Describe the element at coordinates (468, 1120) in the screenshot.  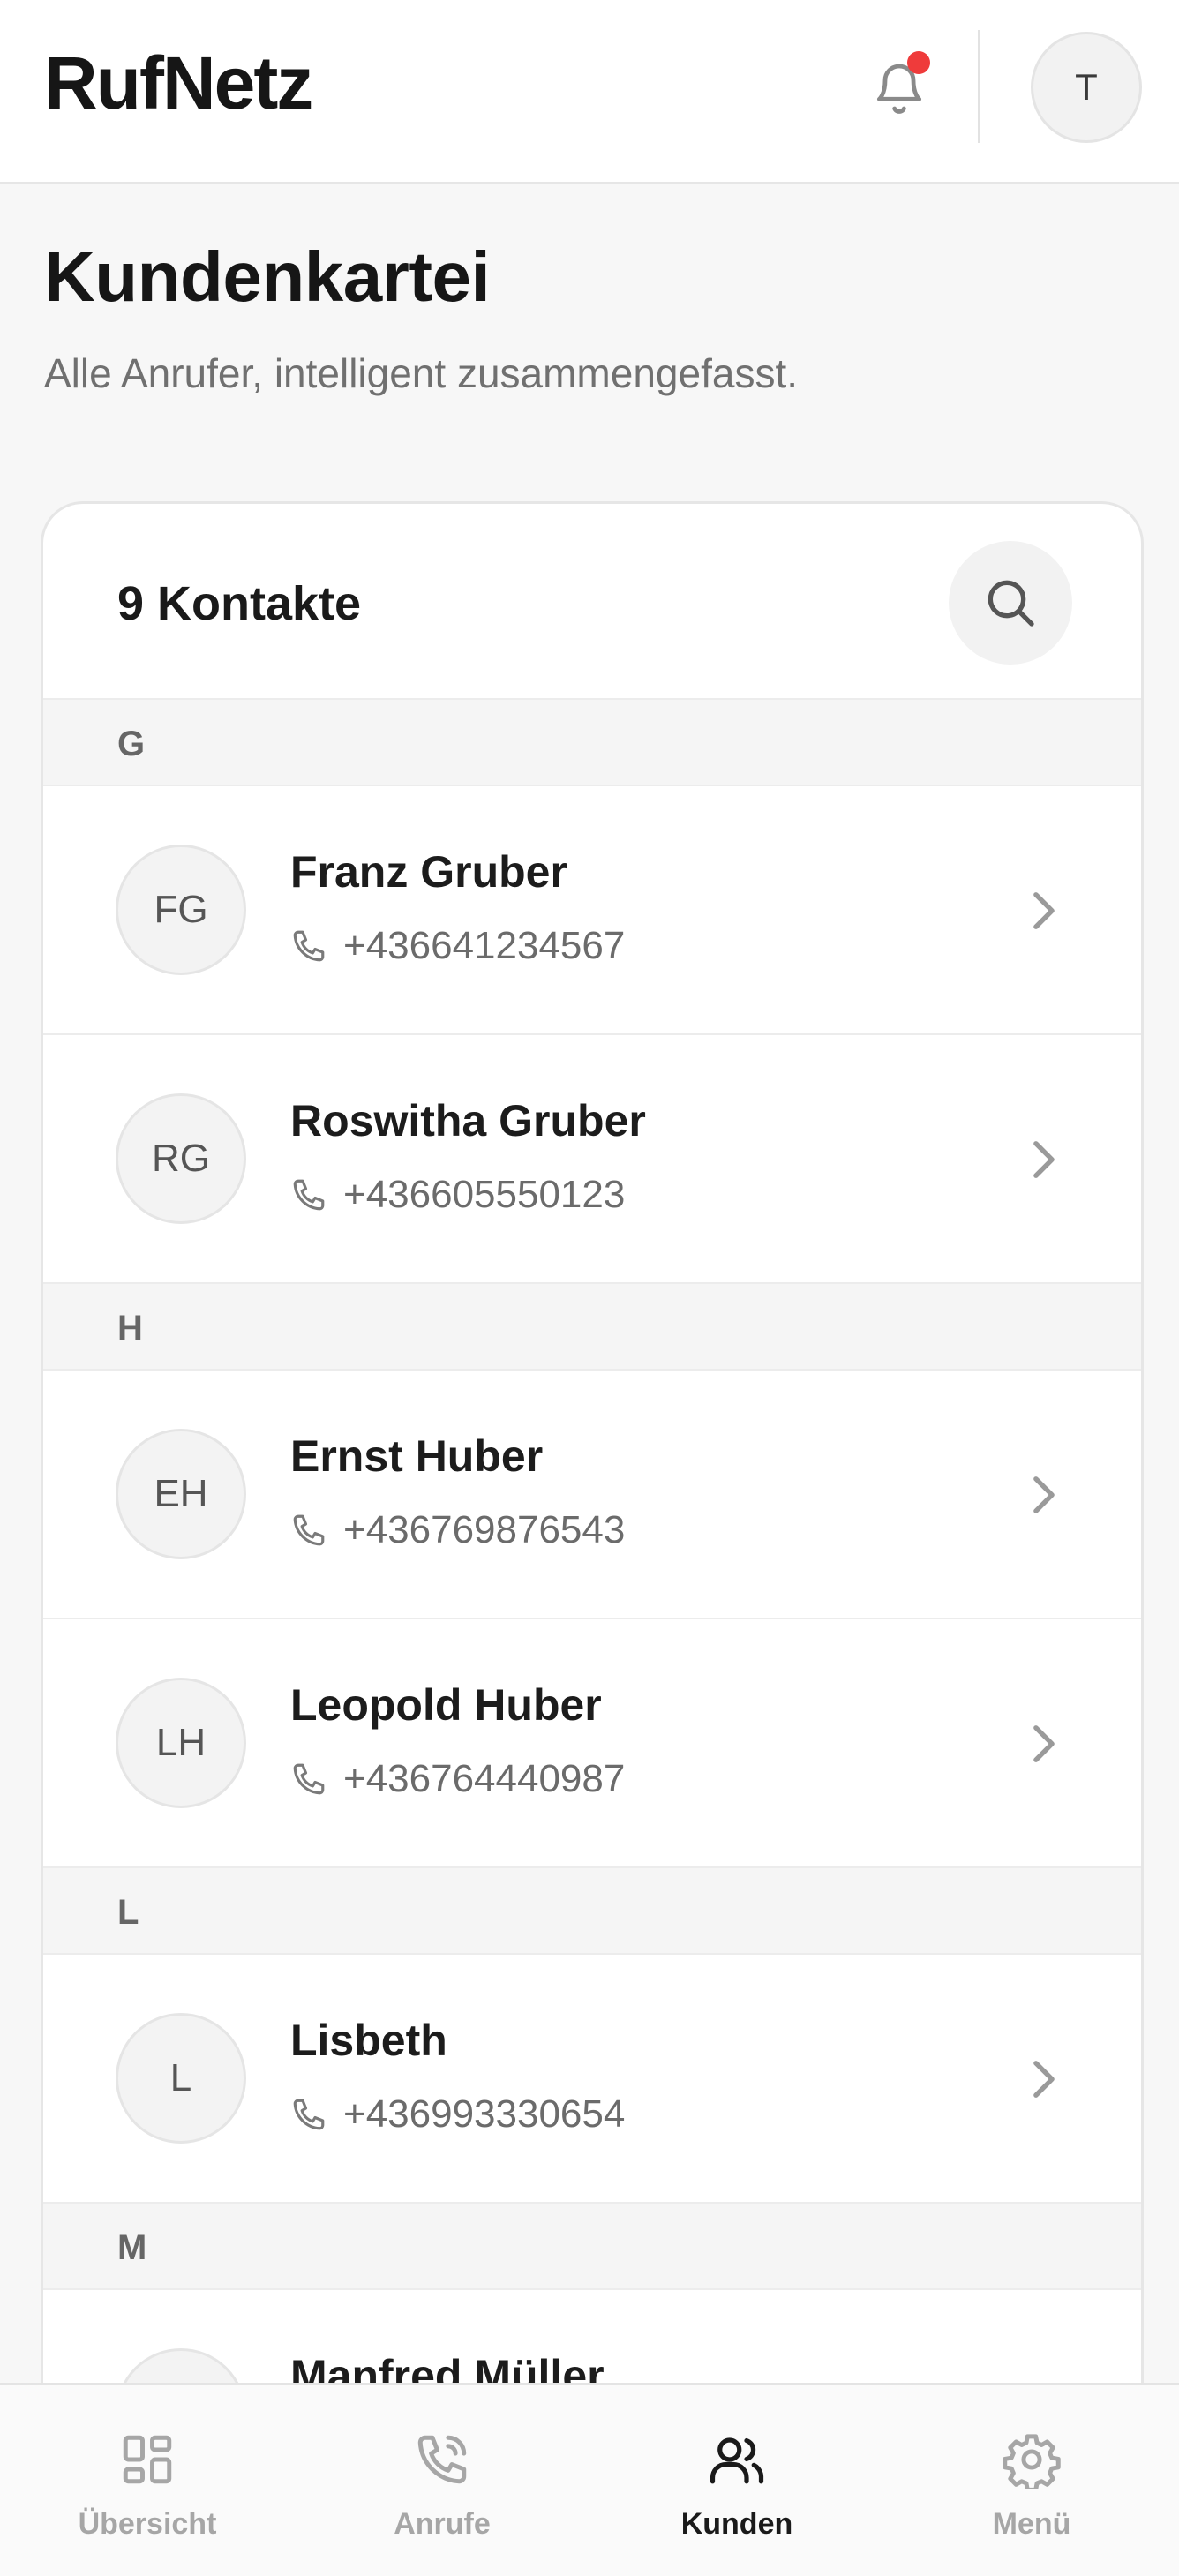
I see `contact-name: Roswitha Gruber` at that location.